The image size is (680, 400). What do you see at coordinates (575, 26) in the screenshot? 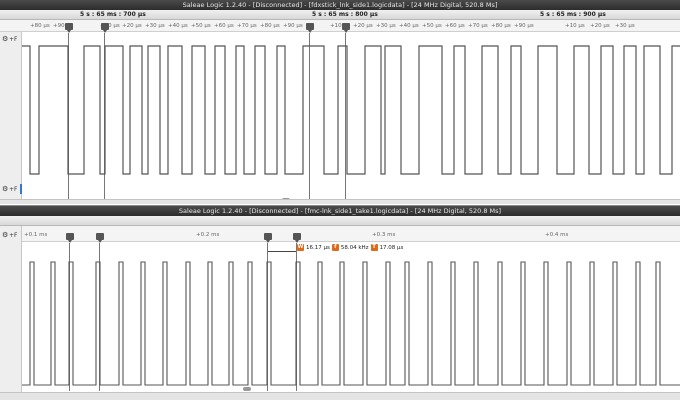
I see `tick-label: +10 μs` at bounding box center [575, 26].